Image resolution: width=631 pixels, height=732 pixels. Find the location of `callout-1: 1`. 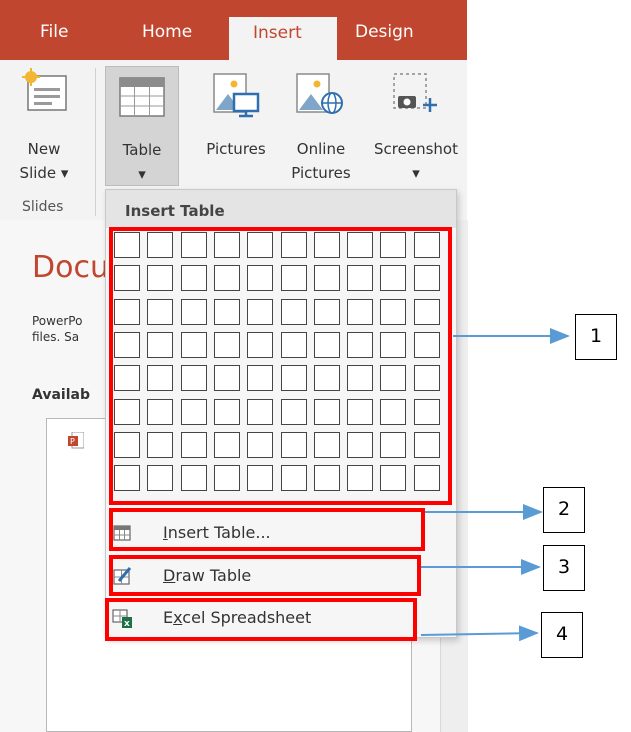

callout-1: 1 is located at coordinates (596, 337).